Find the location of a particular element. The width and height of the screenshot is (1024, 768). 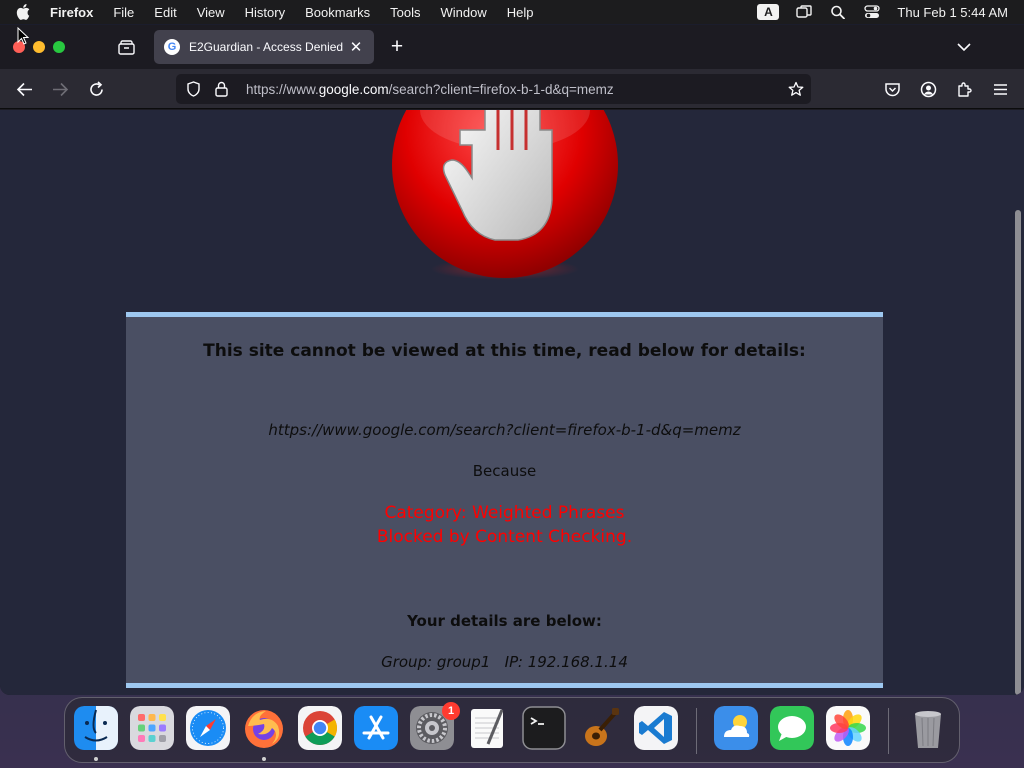

dock-trash-icon is located at coordinates (928, 728).